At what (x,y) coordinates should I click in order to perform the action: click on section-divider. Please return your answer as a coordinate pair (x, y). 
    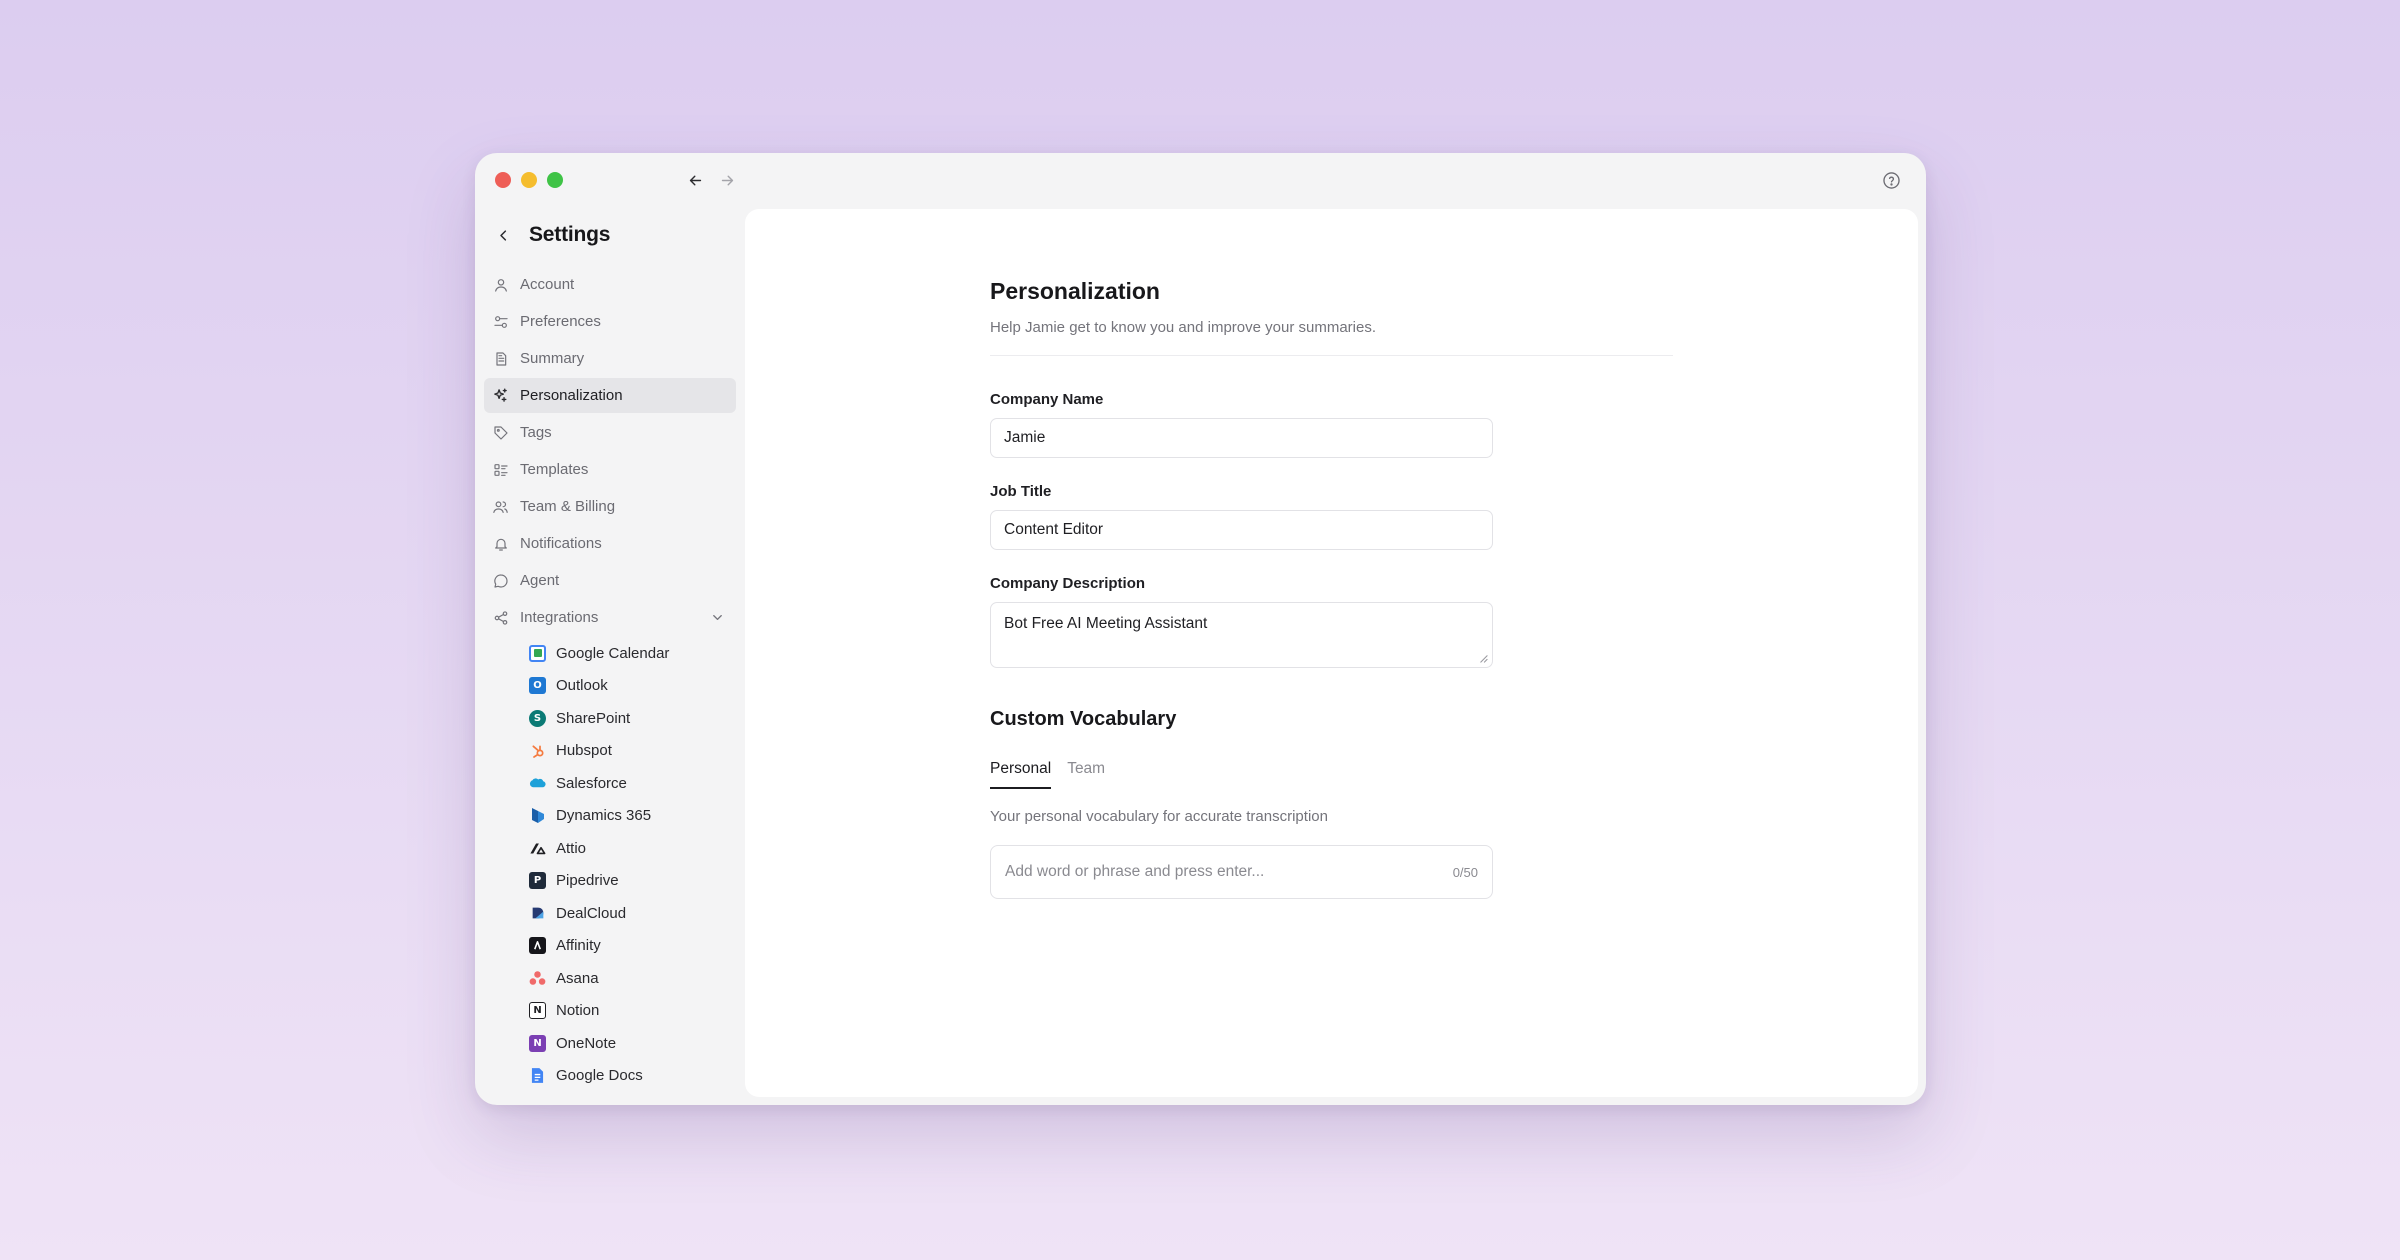
    Looking at the image, I should click on (1331, 355).